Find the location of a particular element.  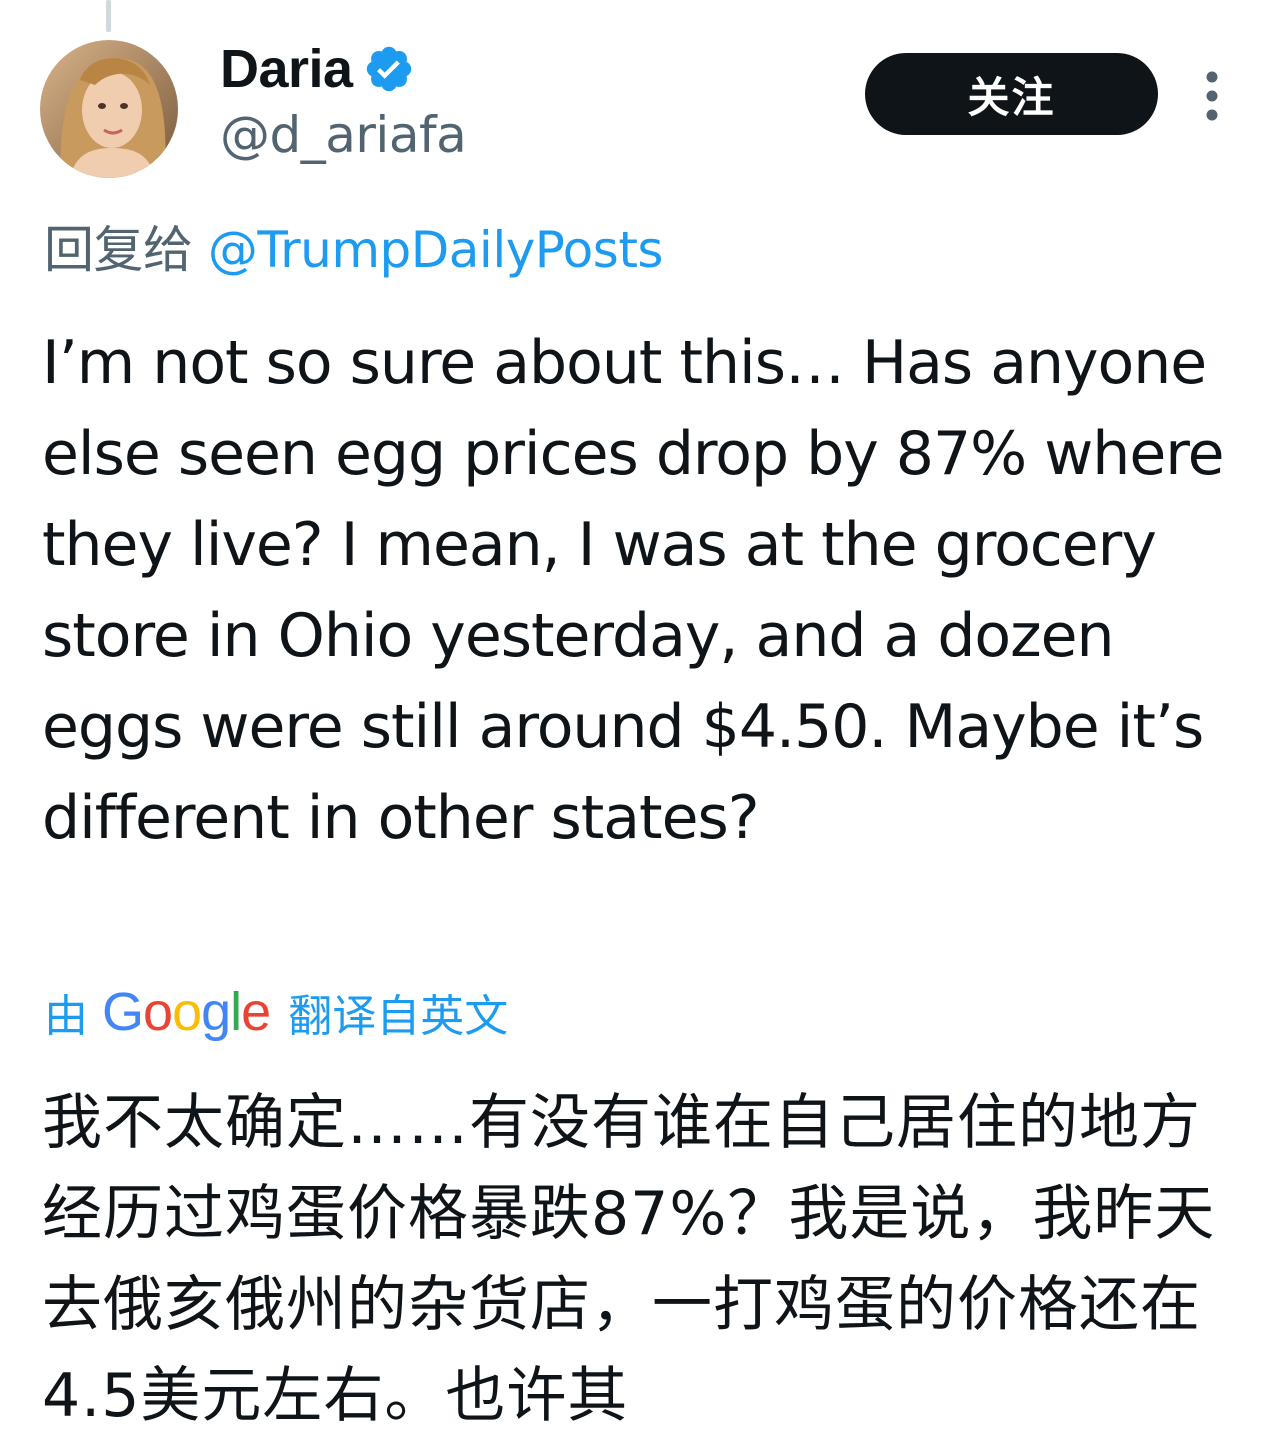

translation-prefix: 由 is located at coordinates (66, 1016).